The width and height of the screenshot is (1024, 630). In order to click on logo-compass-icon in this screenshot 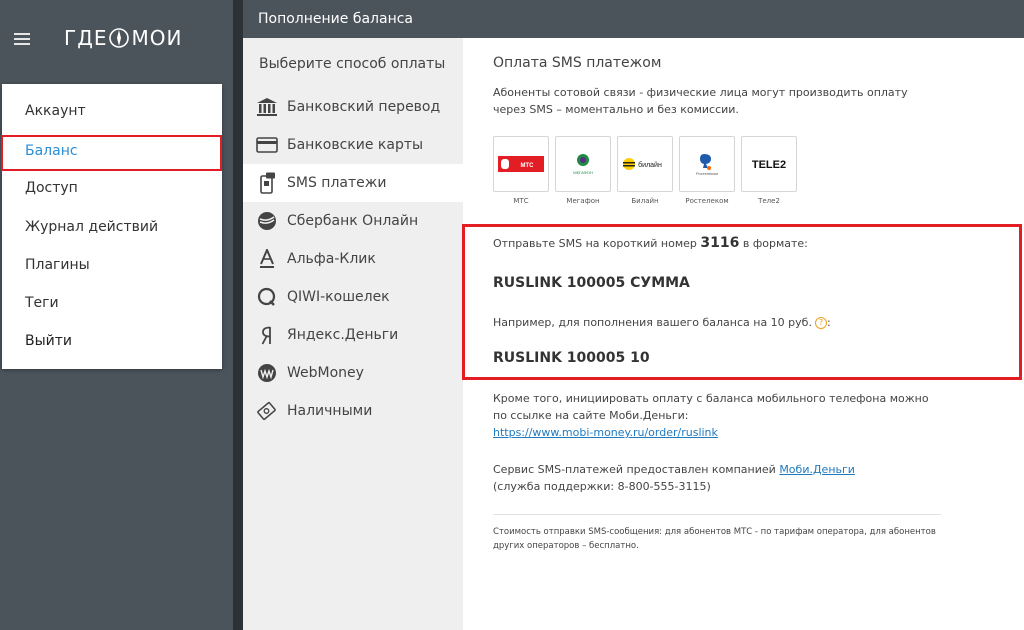, I will do `click(119, 38)`.